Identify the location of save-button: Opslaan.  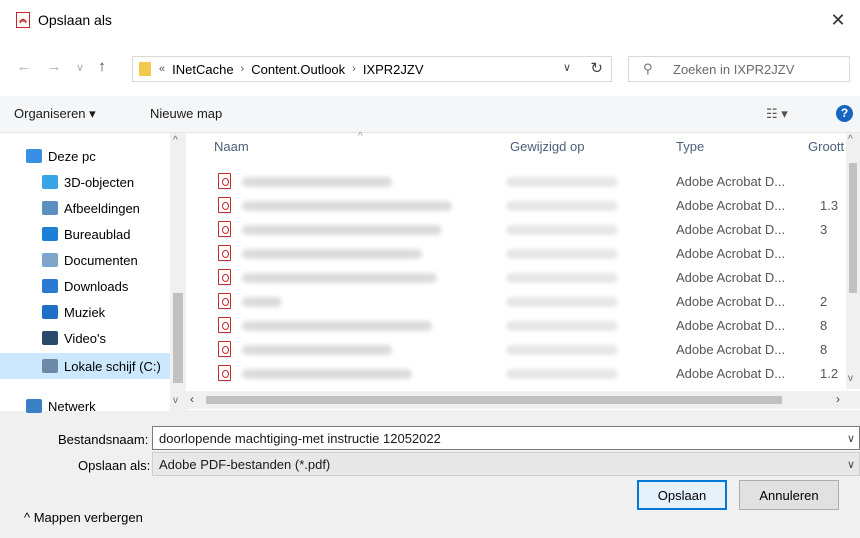
(682, 495).